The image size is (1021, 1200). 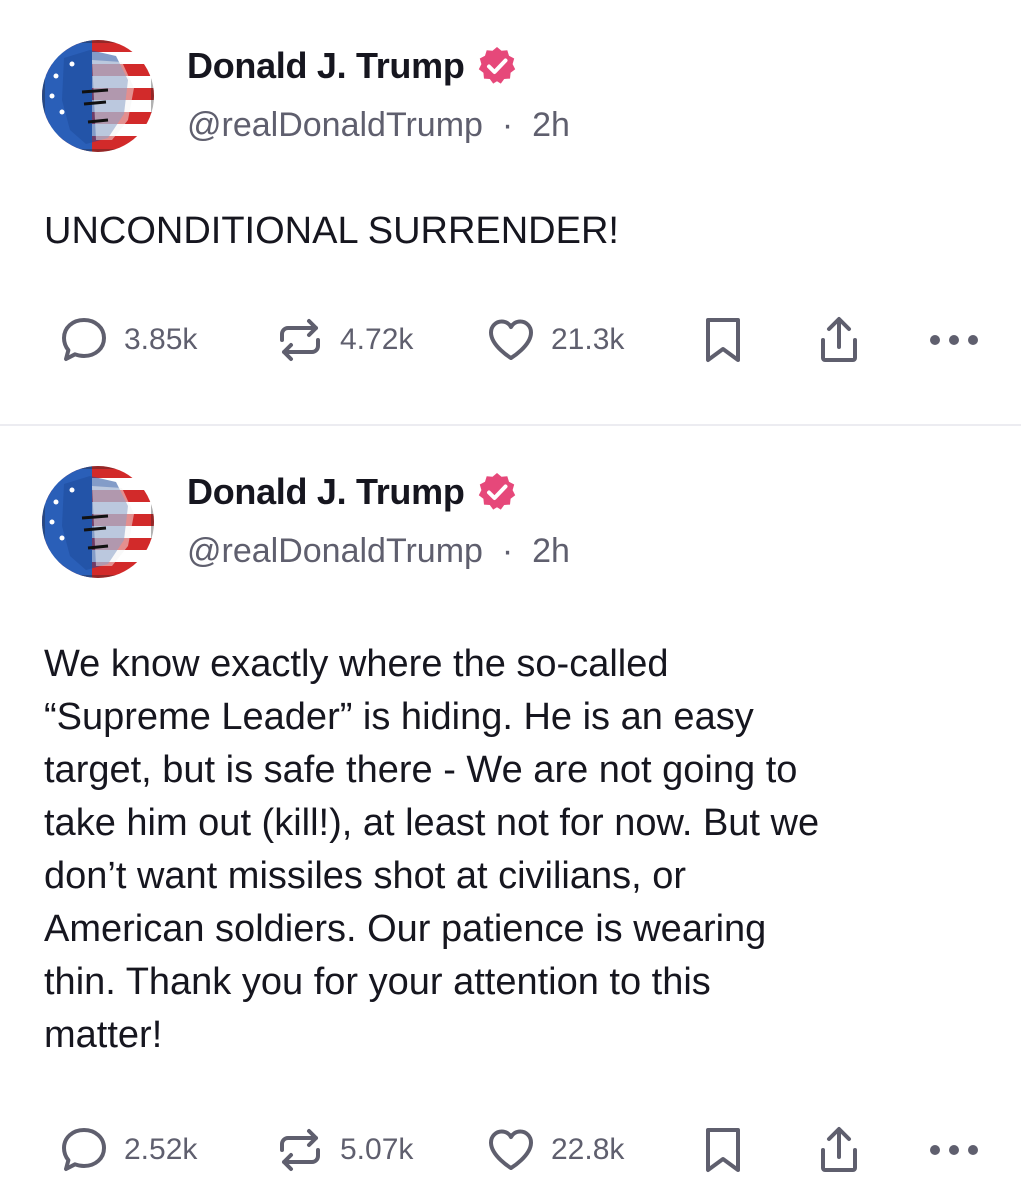 I want to click on repost-count: 4.72k, so click(x=377, y=339).